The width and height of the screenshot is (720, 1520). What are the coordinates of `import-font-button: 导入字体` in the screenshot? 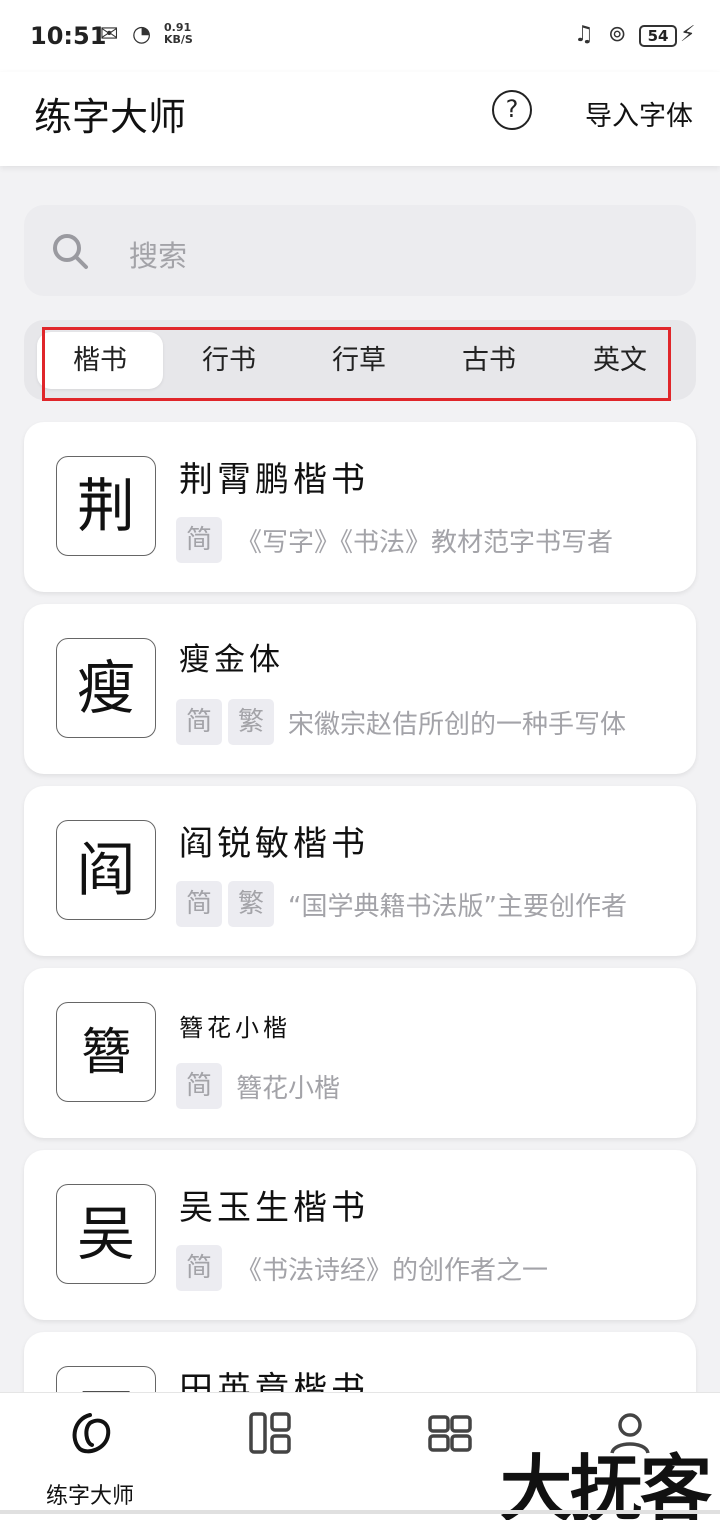 It's located at (639, 113).